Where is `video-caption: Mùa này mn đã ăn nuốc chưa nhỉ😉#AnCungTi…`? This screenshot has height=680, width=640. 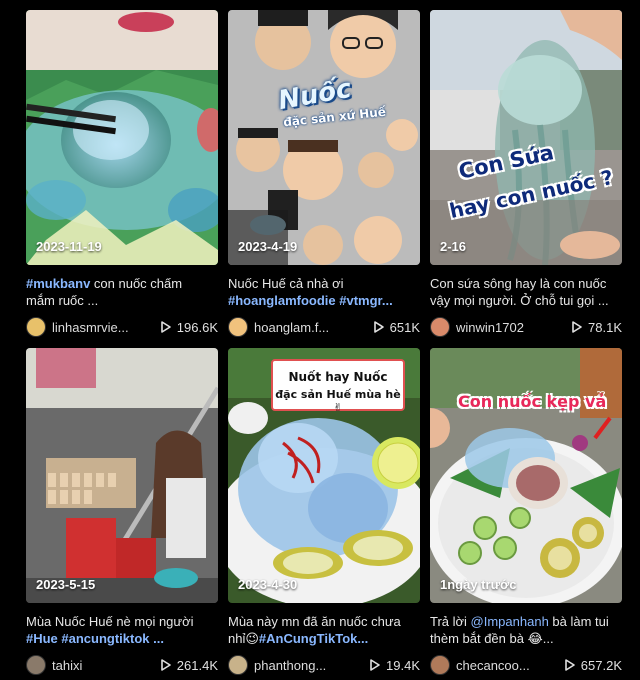
video-caption: Mùa này mn đã ăn nuốc chưa nhỉ😉#AnCungTi… is located at coordinates (324, 630).